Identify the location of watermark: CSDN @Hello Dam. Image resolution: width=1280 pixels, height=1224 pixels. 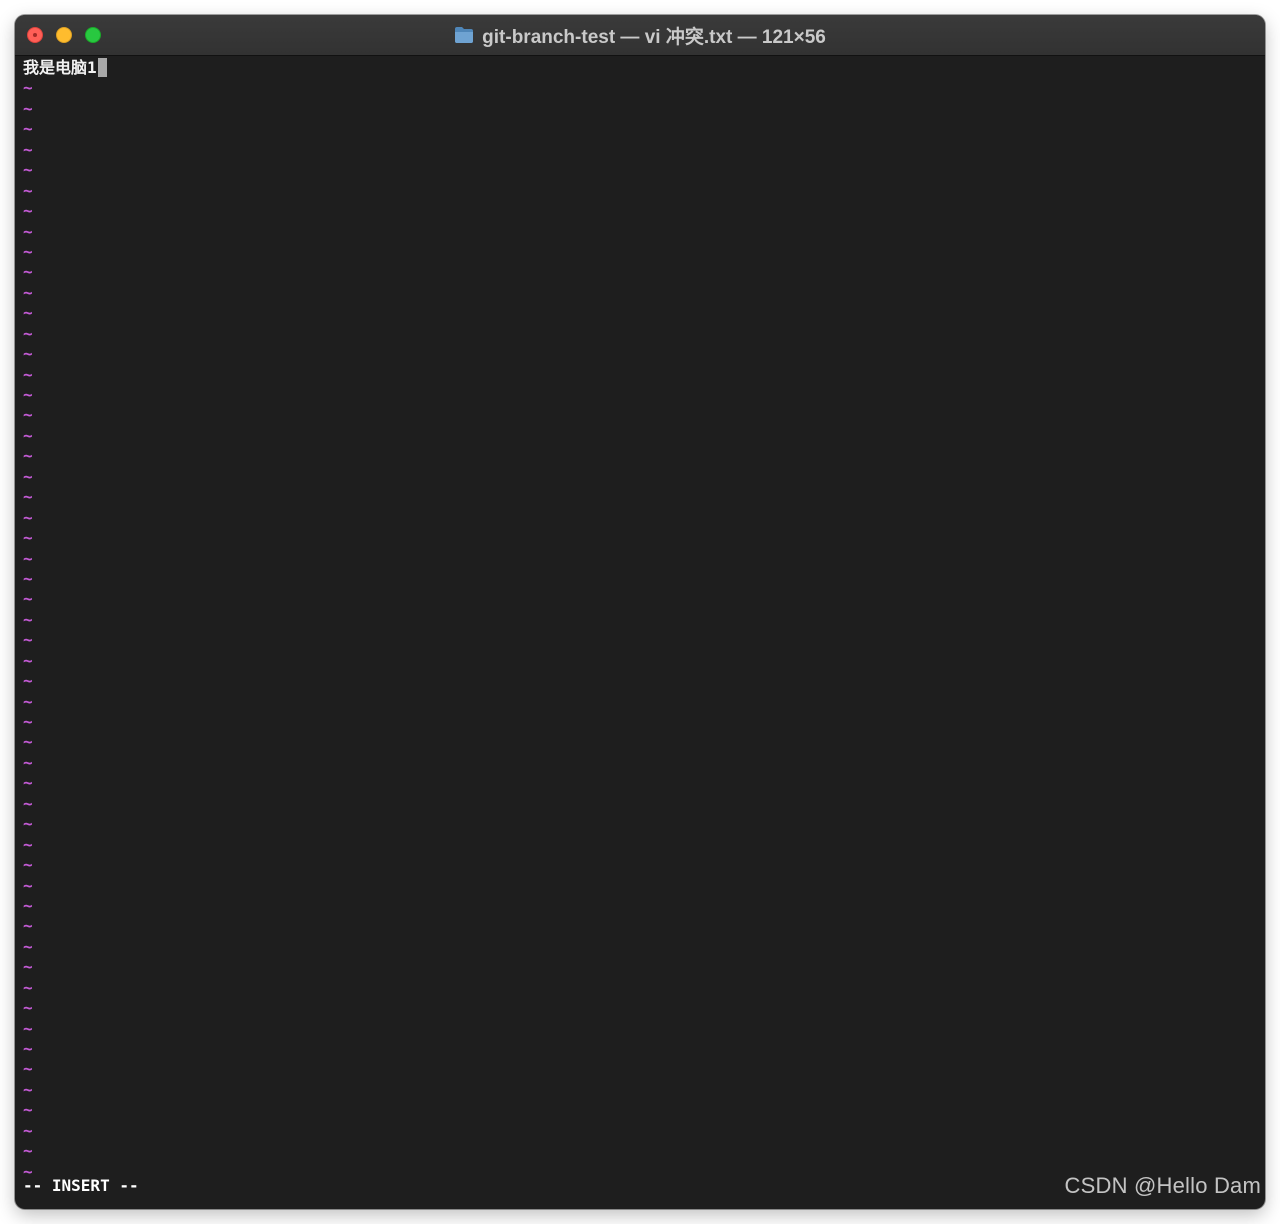
(1162, 1185).